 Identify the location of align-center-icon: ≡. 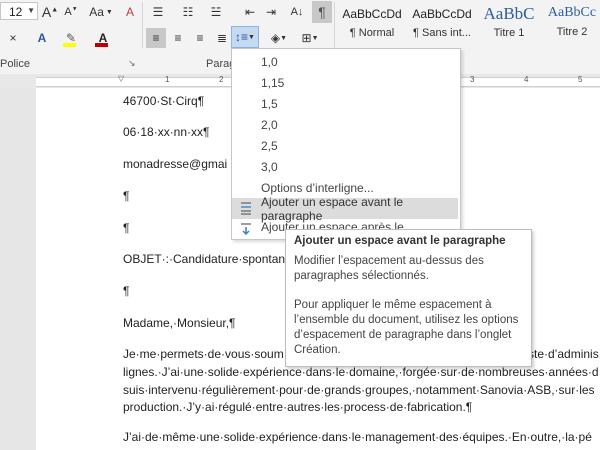
(178, 38).